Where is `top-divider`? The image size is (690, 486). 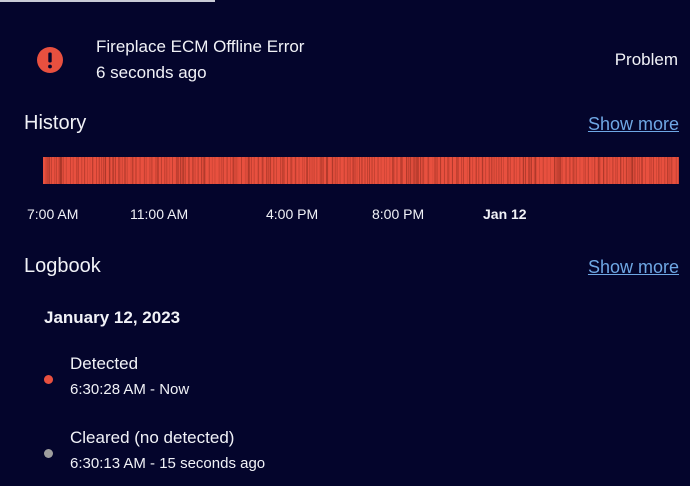
top-divider is located at coordinates (107, 1).